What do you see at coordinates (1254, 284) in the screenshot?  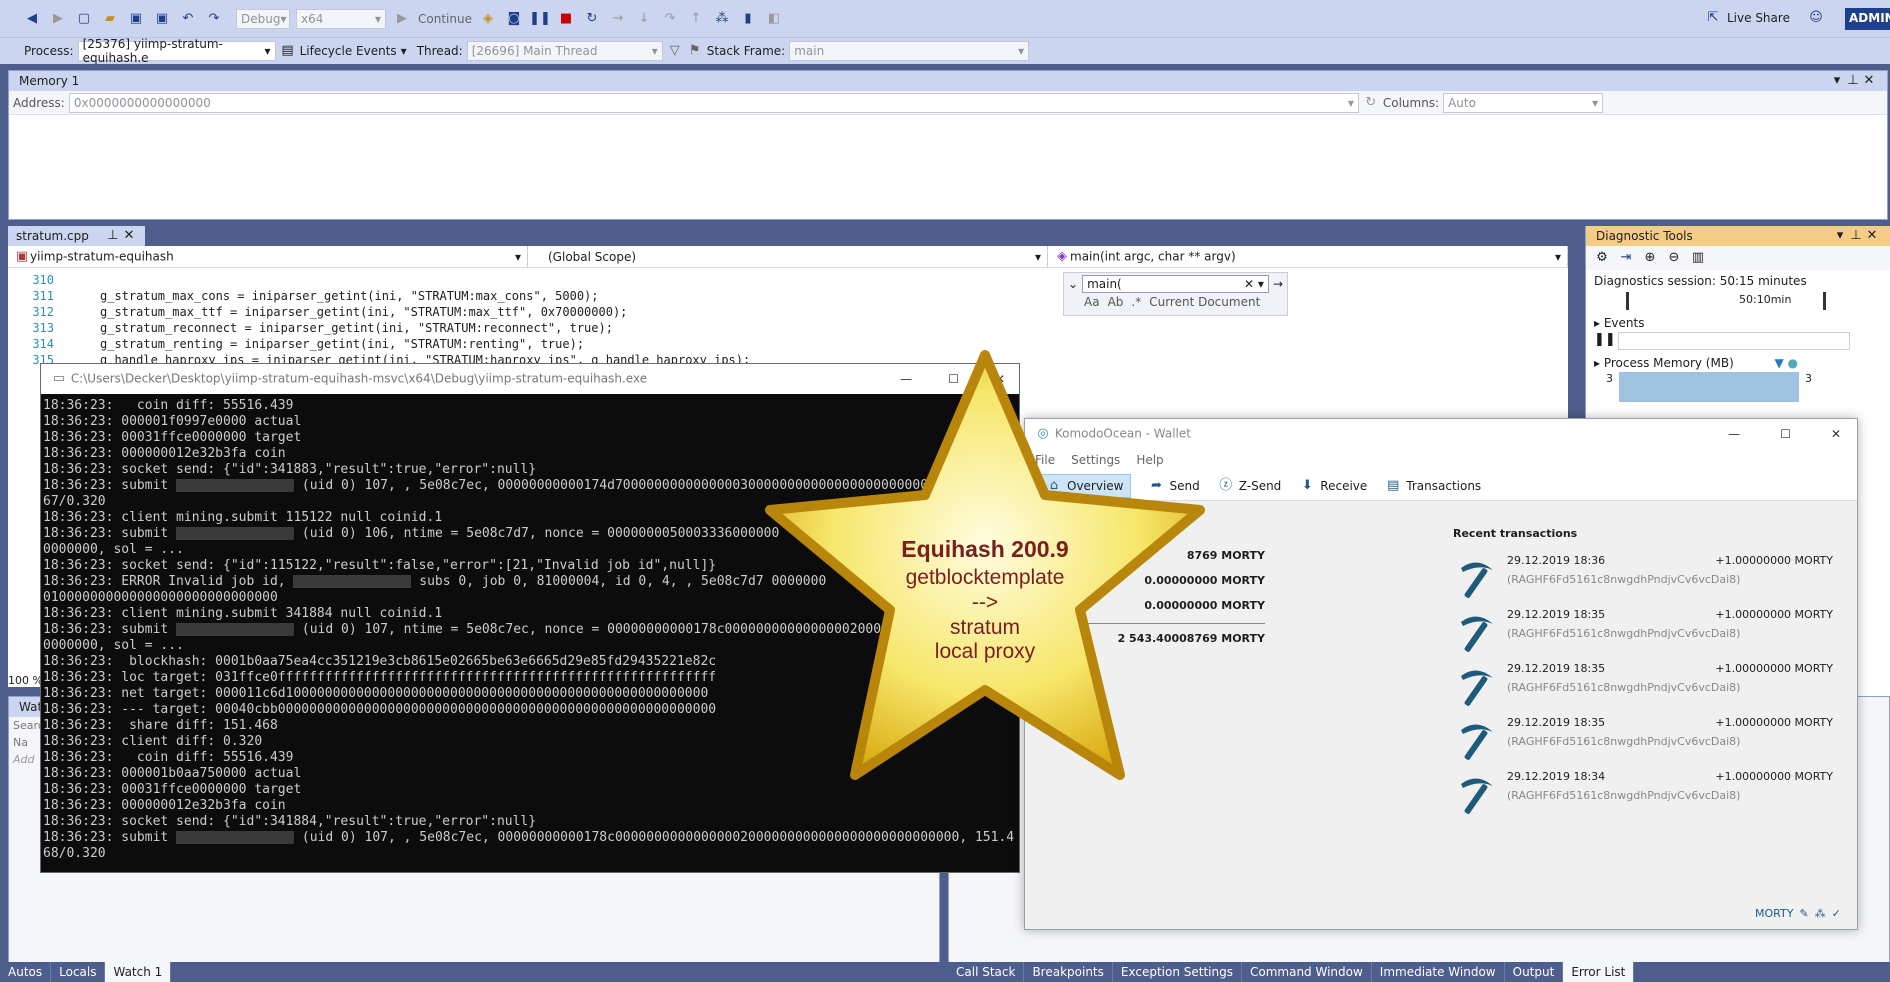 I see `clear-icon: ✕ ▾` at bounding box center [1254, 284].